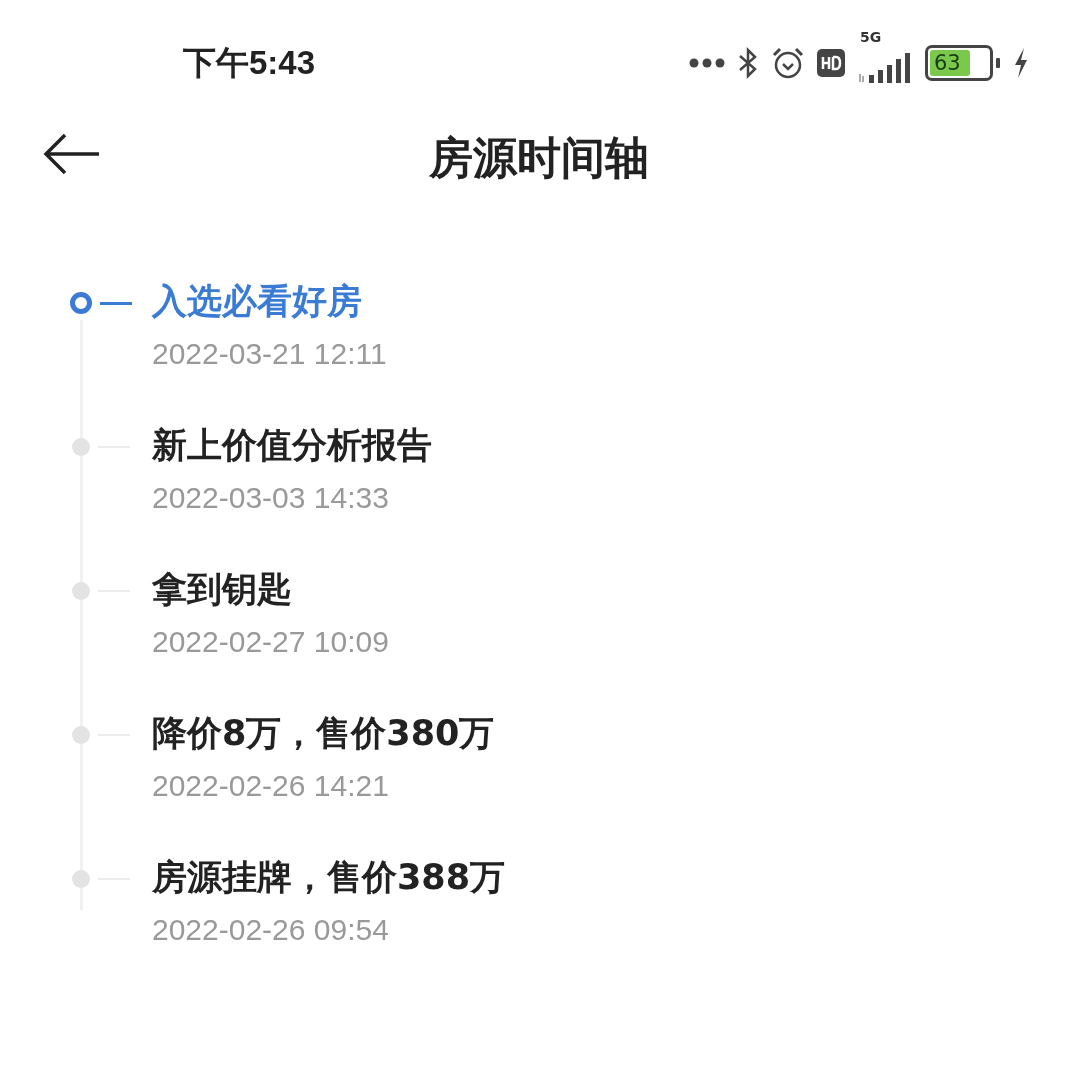  I want to click on event-time: 2022-02-26 09:54, so click(270, 930).